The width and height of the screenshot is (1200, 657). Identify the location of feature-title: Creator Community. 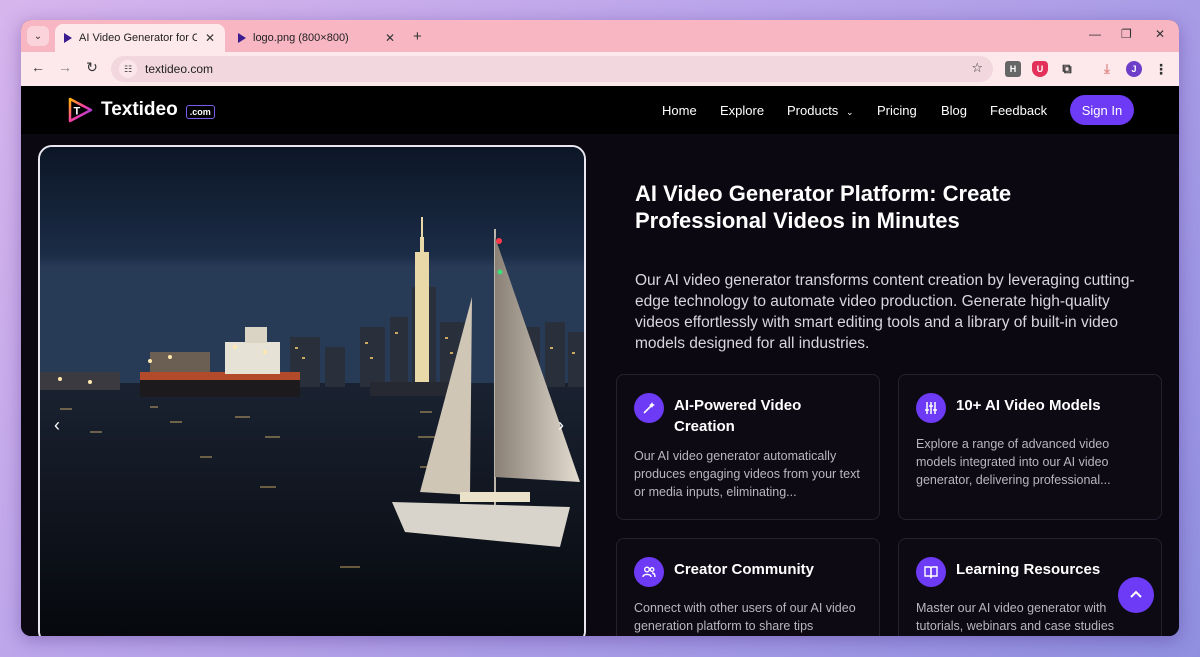
(744, 569).